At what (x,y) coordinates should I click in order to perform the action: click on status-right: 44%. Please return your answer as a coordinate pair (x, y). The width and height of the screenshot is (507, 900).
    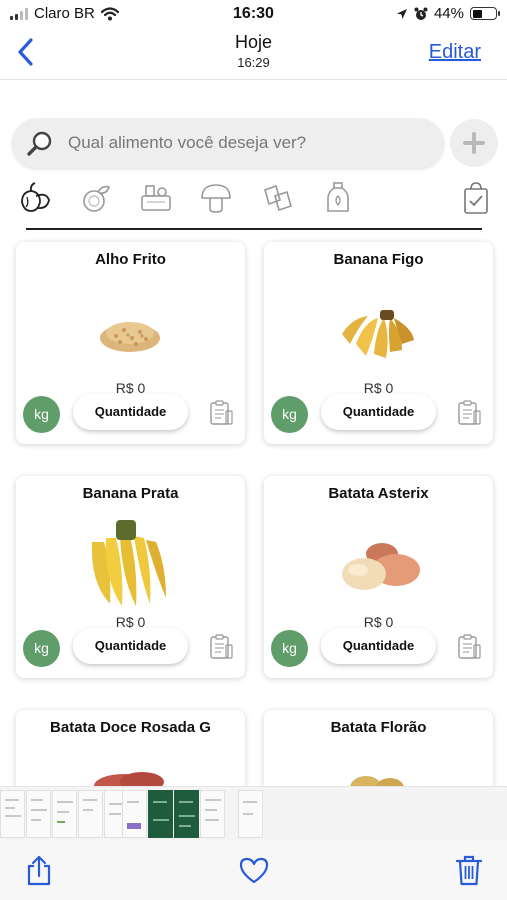
    Looking at the image, I should click on (448, 13).